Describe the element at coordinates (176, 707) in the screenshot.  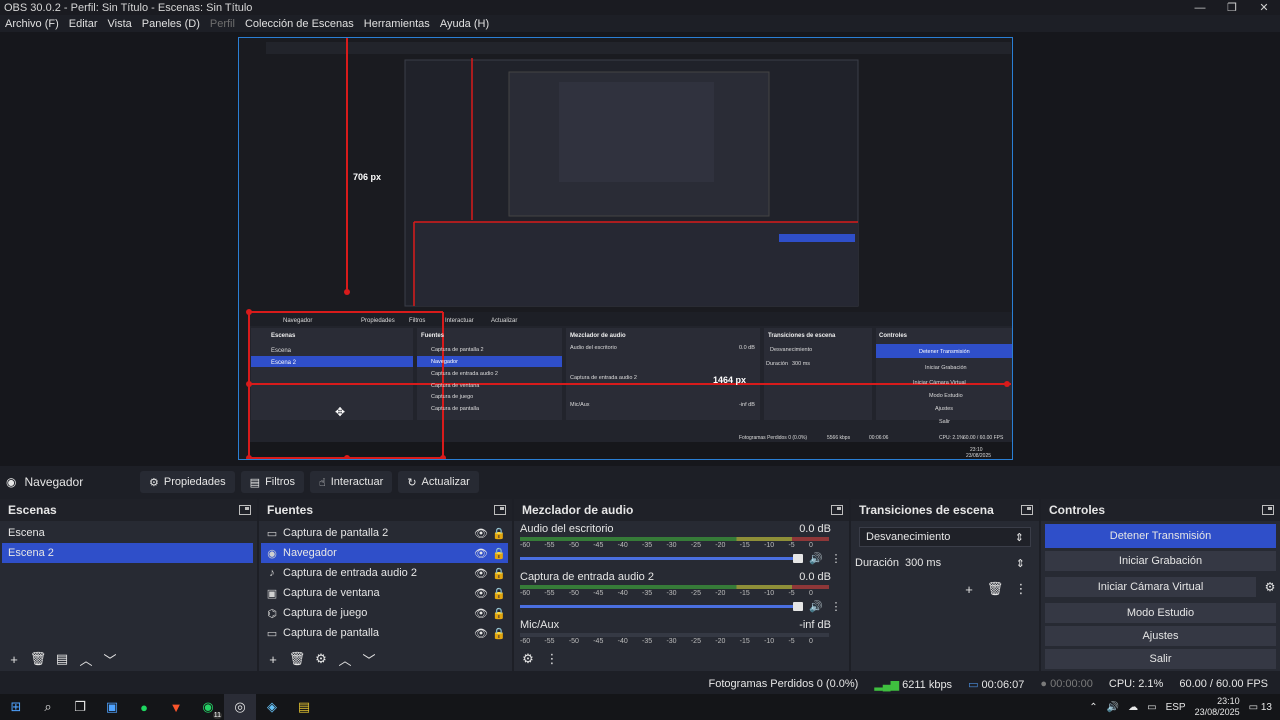
I see `brave-icon: ▼` at that location.